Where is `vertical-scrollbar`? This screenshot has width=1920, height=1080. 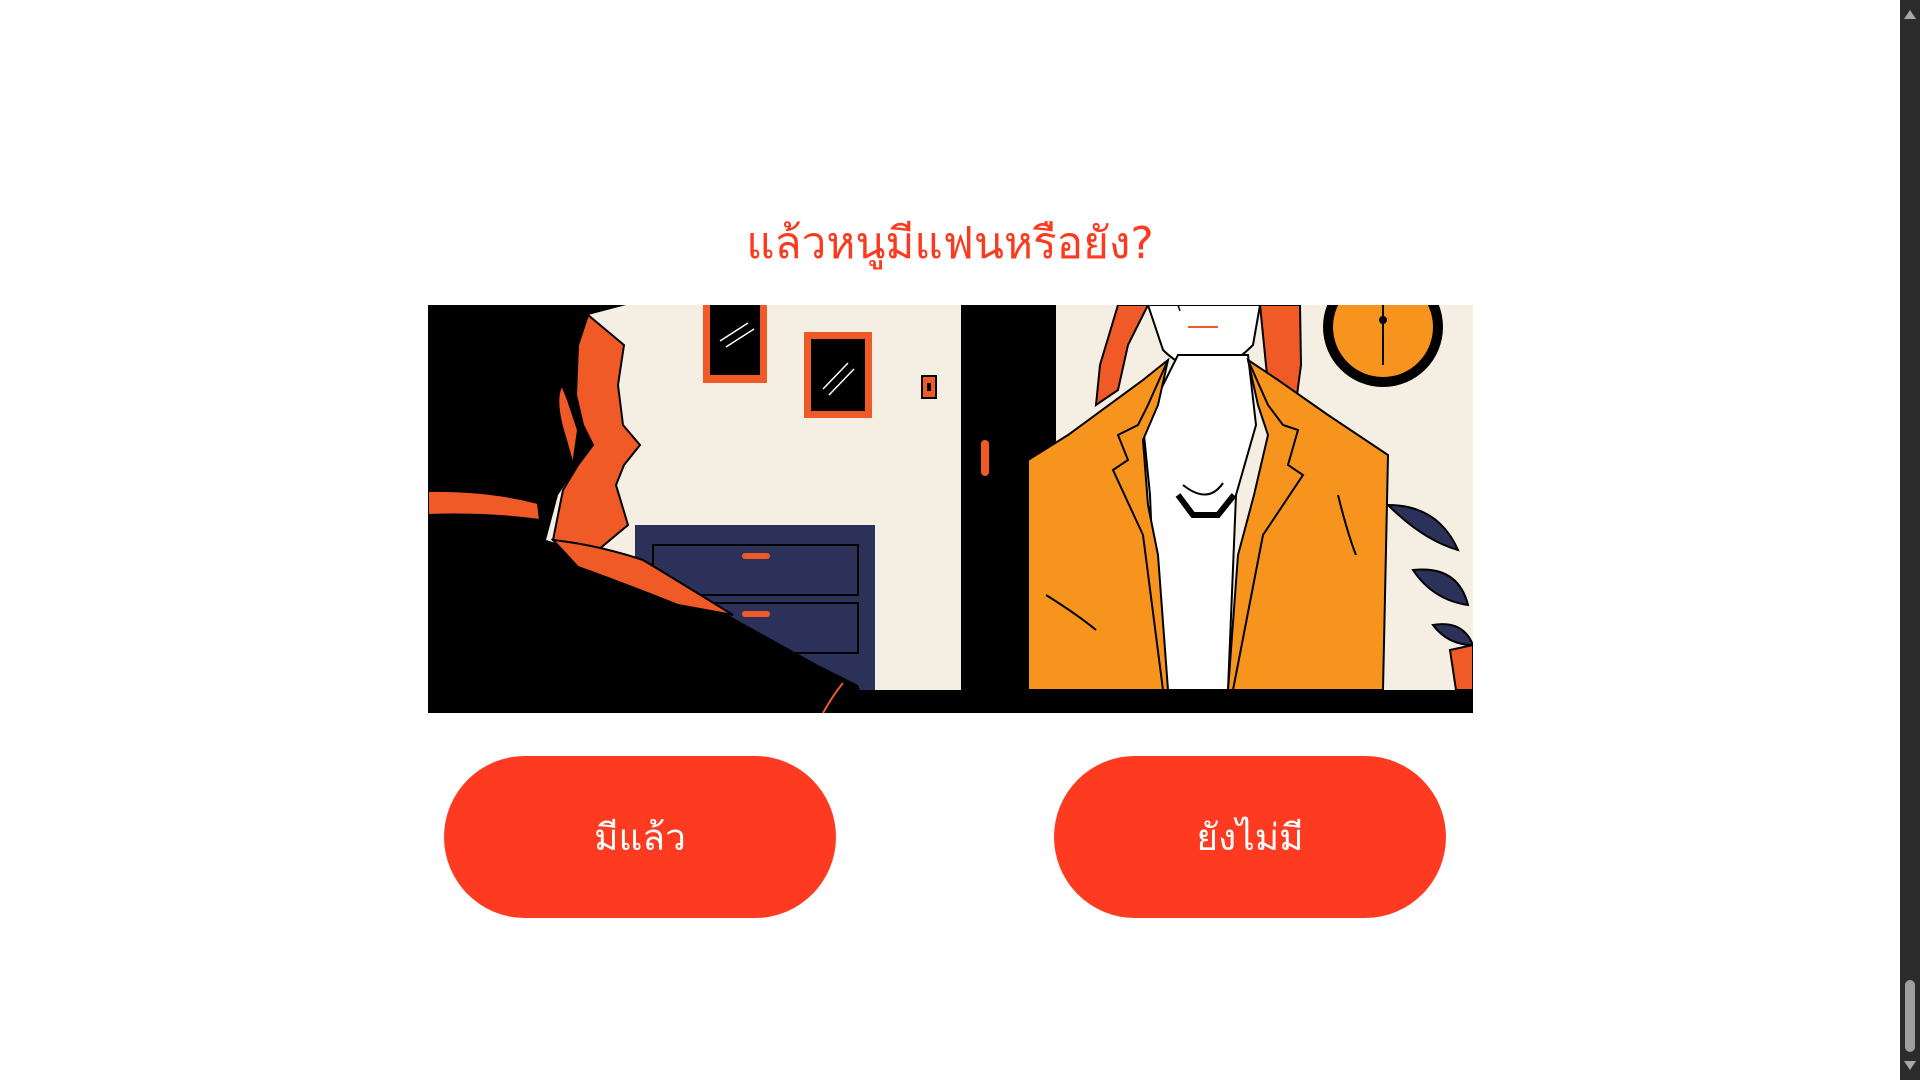
vertical-scrollbar is located at coordinates (1910, 540).